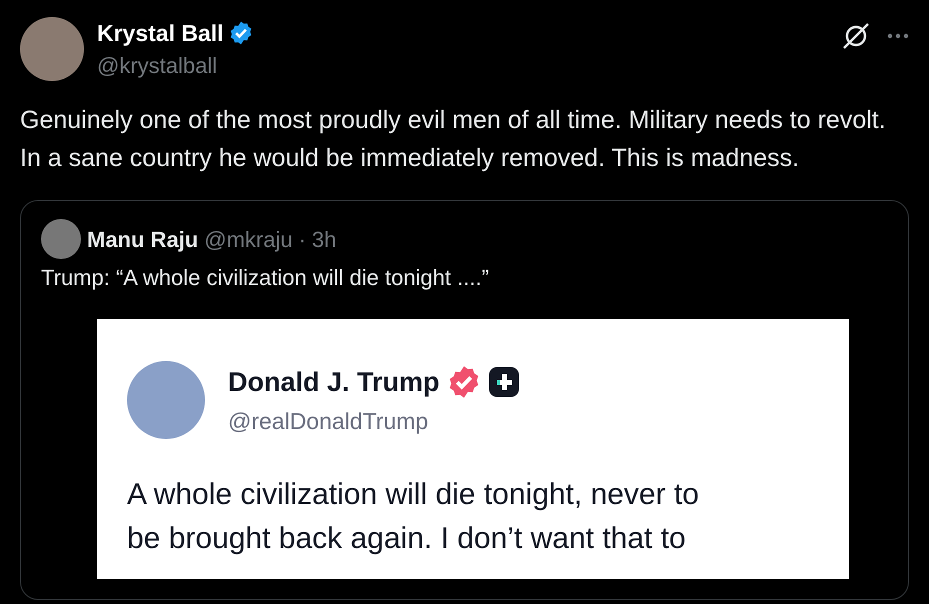  Describe the element at coordinates (160, 33) in the screenshot. I see `author-name: Krystal Ball` at that location.